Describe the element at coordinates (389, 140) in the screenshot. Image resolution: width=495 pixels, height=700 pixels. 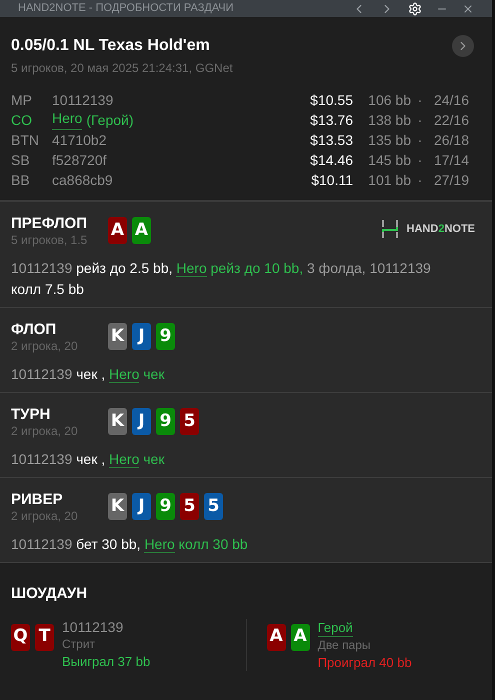
I see `player-stack: 135 bb` at that location.